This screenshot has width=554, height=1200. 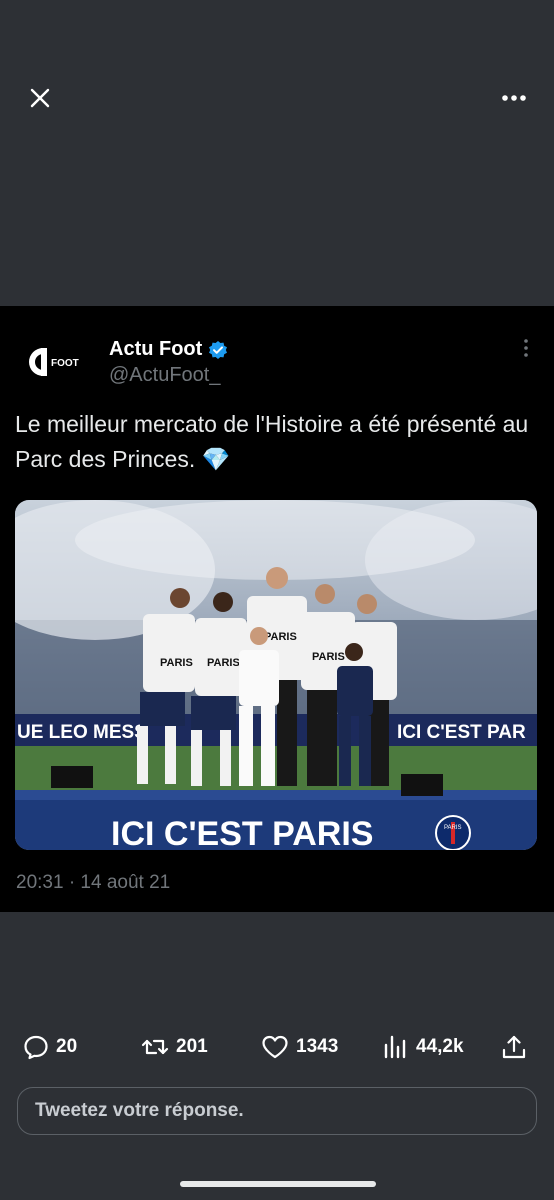 I want to click on tweet-actions-bar: 20 201 1343 44,2k, so click(x=277, y=1047).